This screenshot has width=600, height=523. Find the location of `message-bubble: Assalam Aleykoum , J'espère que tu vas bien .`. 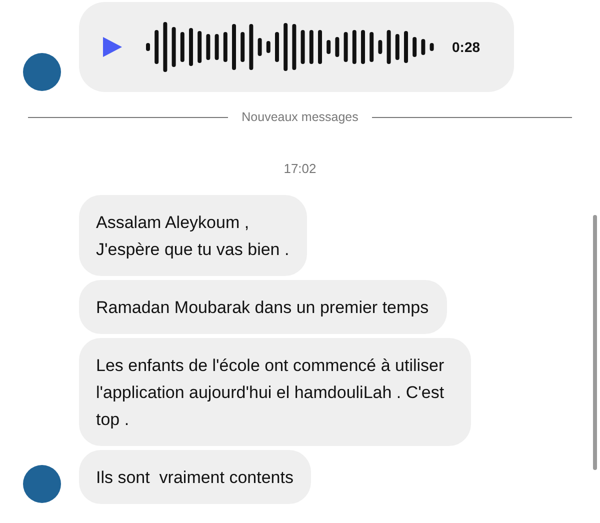

message-bubble: Assalam Aleykoum , J'espère que tu vas bien . is located at coordinates (193, 235).